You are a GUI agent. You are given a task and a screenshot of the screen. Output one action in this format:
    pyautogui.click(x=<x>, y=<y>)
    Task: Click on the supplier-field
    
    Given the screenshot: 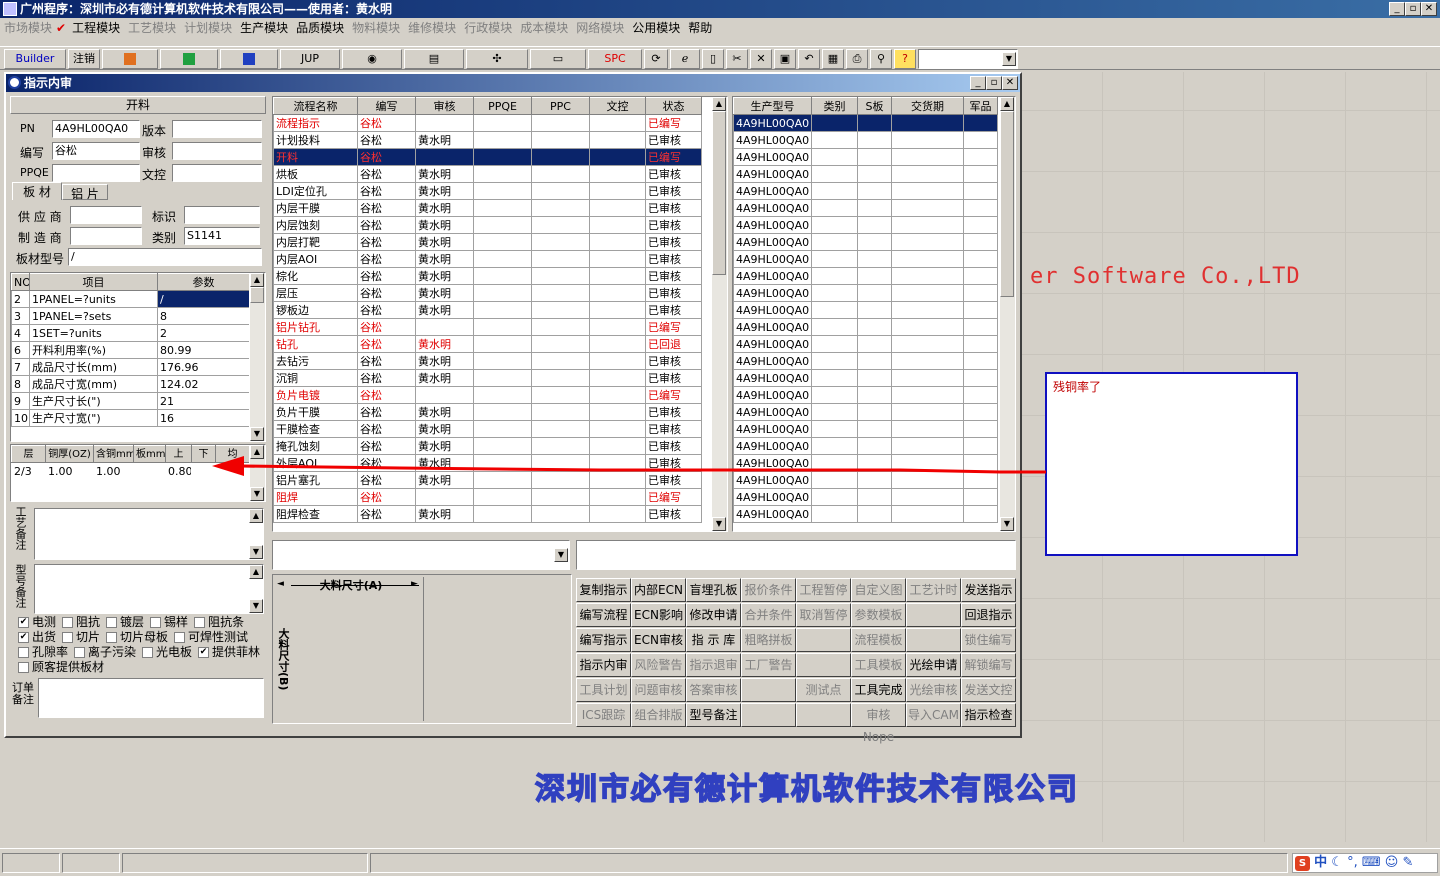 What is the action you would take?
    pyautogui.click(x=106, y=215)
    